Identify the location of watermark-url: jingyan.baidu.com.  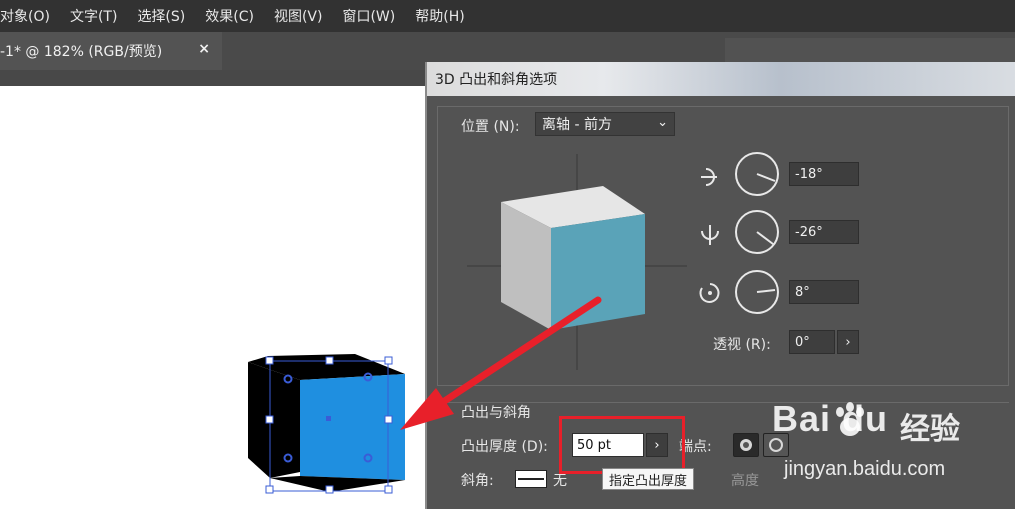
(865, 469).